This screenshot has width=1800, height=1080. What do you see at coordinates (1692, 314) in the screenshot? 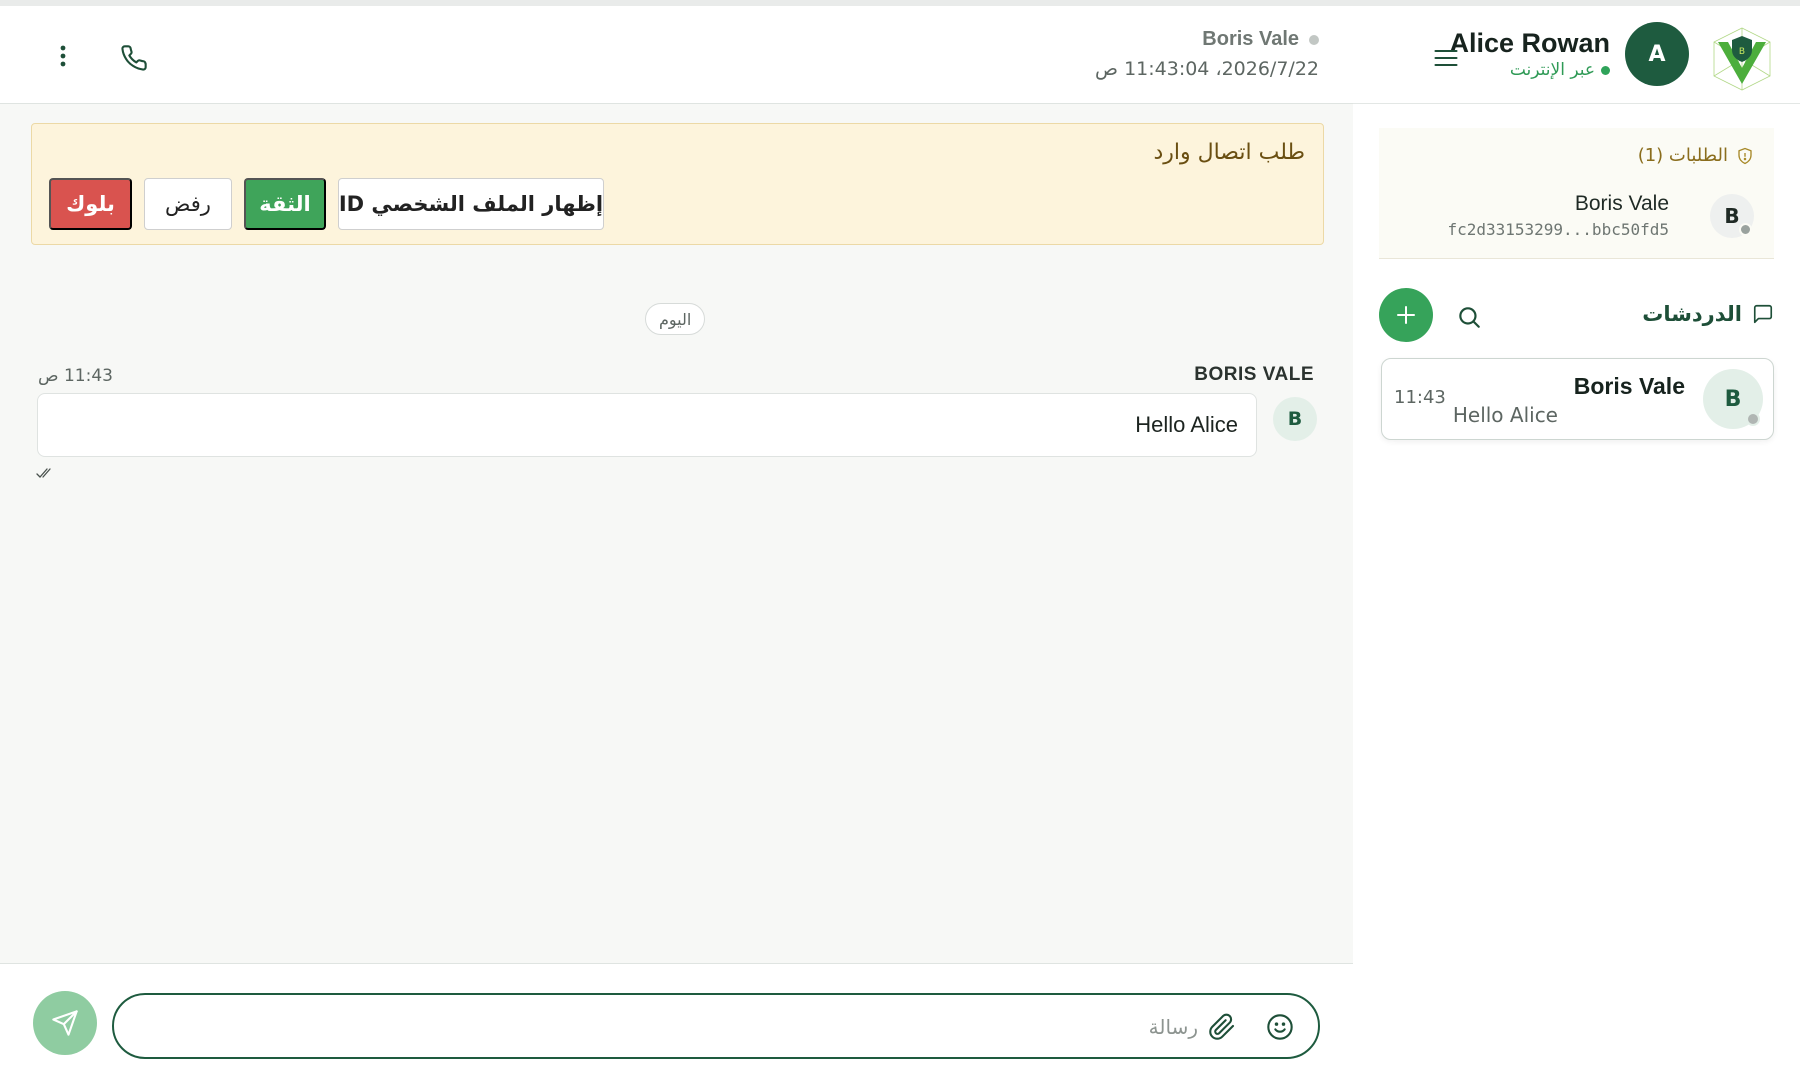
I see `chats-title-text: الدردشات` at bounding box center [1692, 314].